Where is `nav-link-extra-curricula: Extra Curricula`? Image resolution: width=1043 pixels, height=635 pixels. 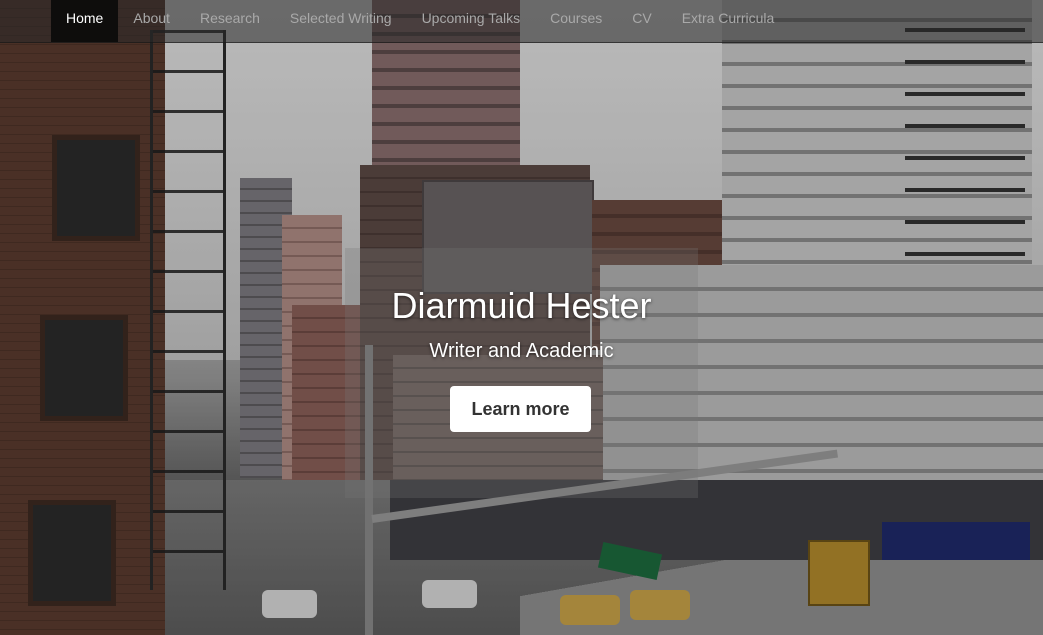 nav-link-extra-curricula: Extra Curricula is located at coordinates (728, 21).